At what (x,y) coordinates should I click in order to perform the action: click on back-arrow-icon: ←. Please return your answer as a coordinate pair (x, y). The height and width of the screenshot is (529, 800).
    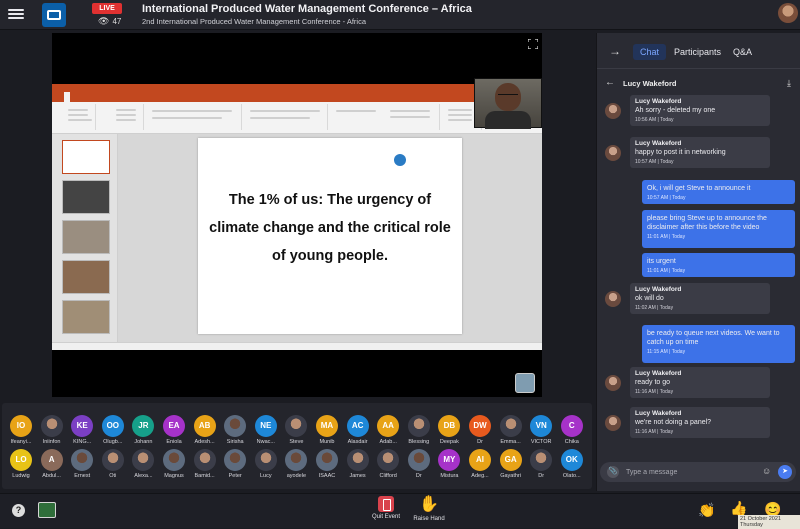
    Looking at the image, I should click on (610, 82).